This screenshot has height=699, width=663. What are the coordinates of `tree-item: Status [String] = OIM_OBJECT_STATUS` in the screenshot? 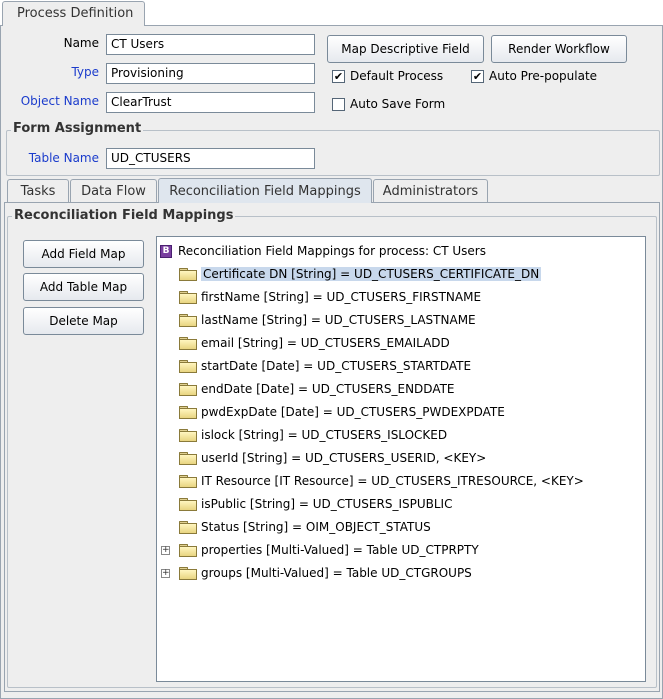 It's located at (305, 527).